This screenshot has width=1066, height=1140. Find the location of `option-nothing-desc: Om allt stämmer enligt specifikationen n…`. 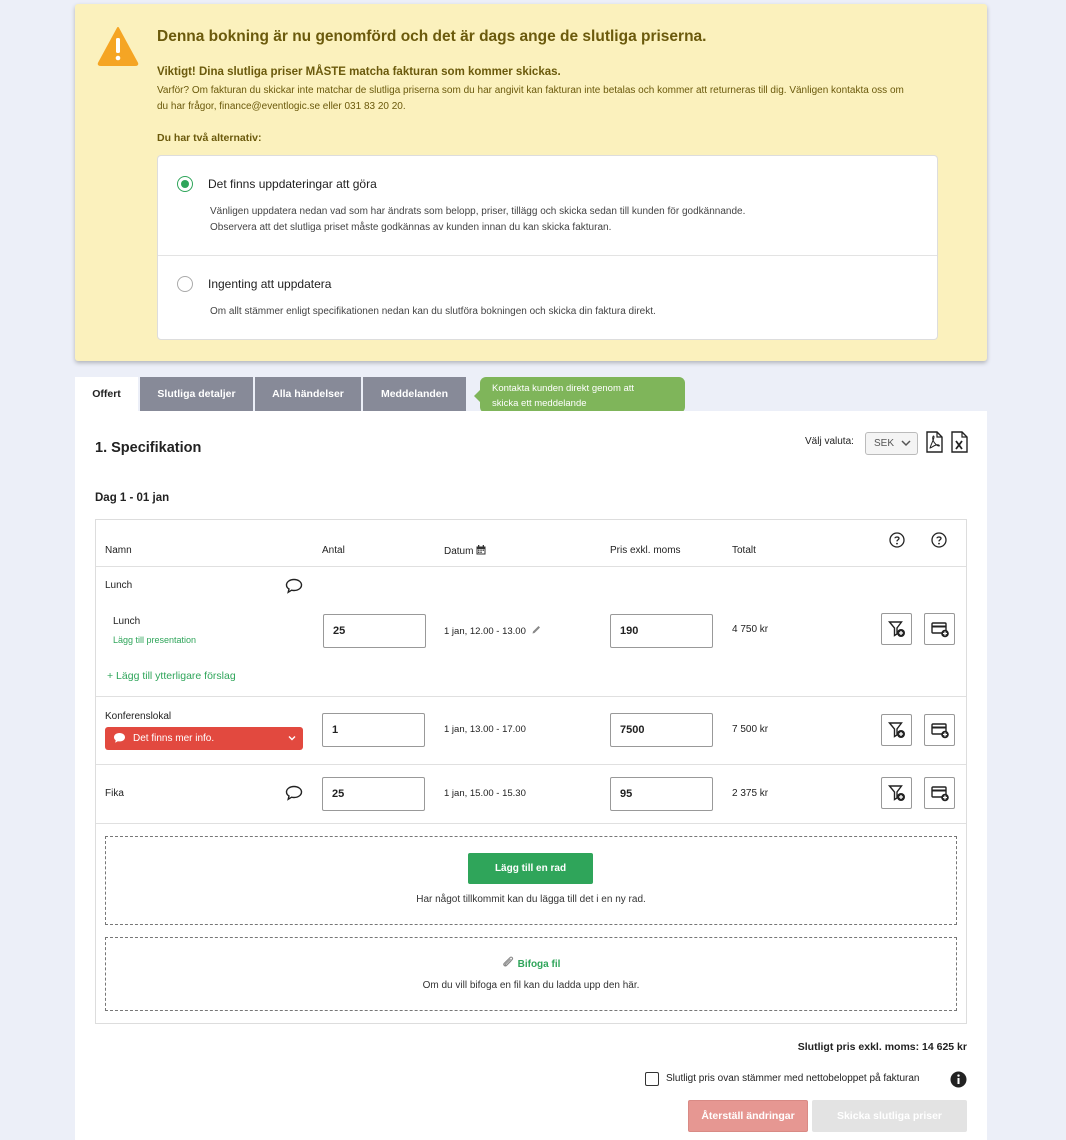

option-nothing-desc: Om allt stämmer enligt specifikationen n… is located at coordinates (433, 311).